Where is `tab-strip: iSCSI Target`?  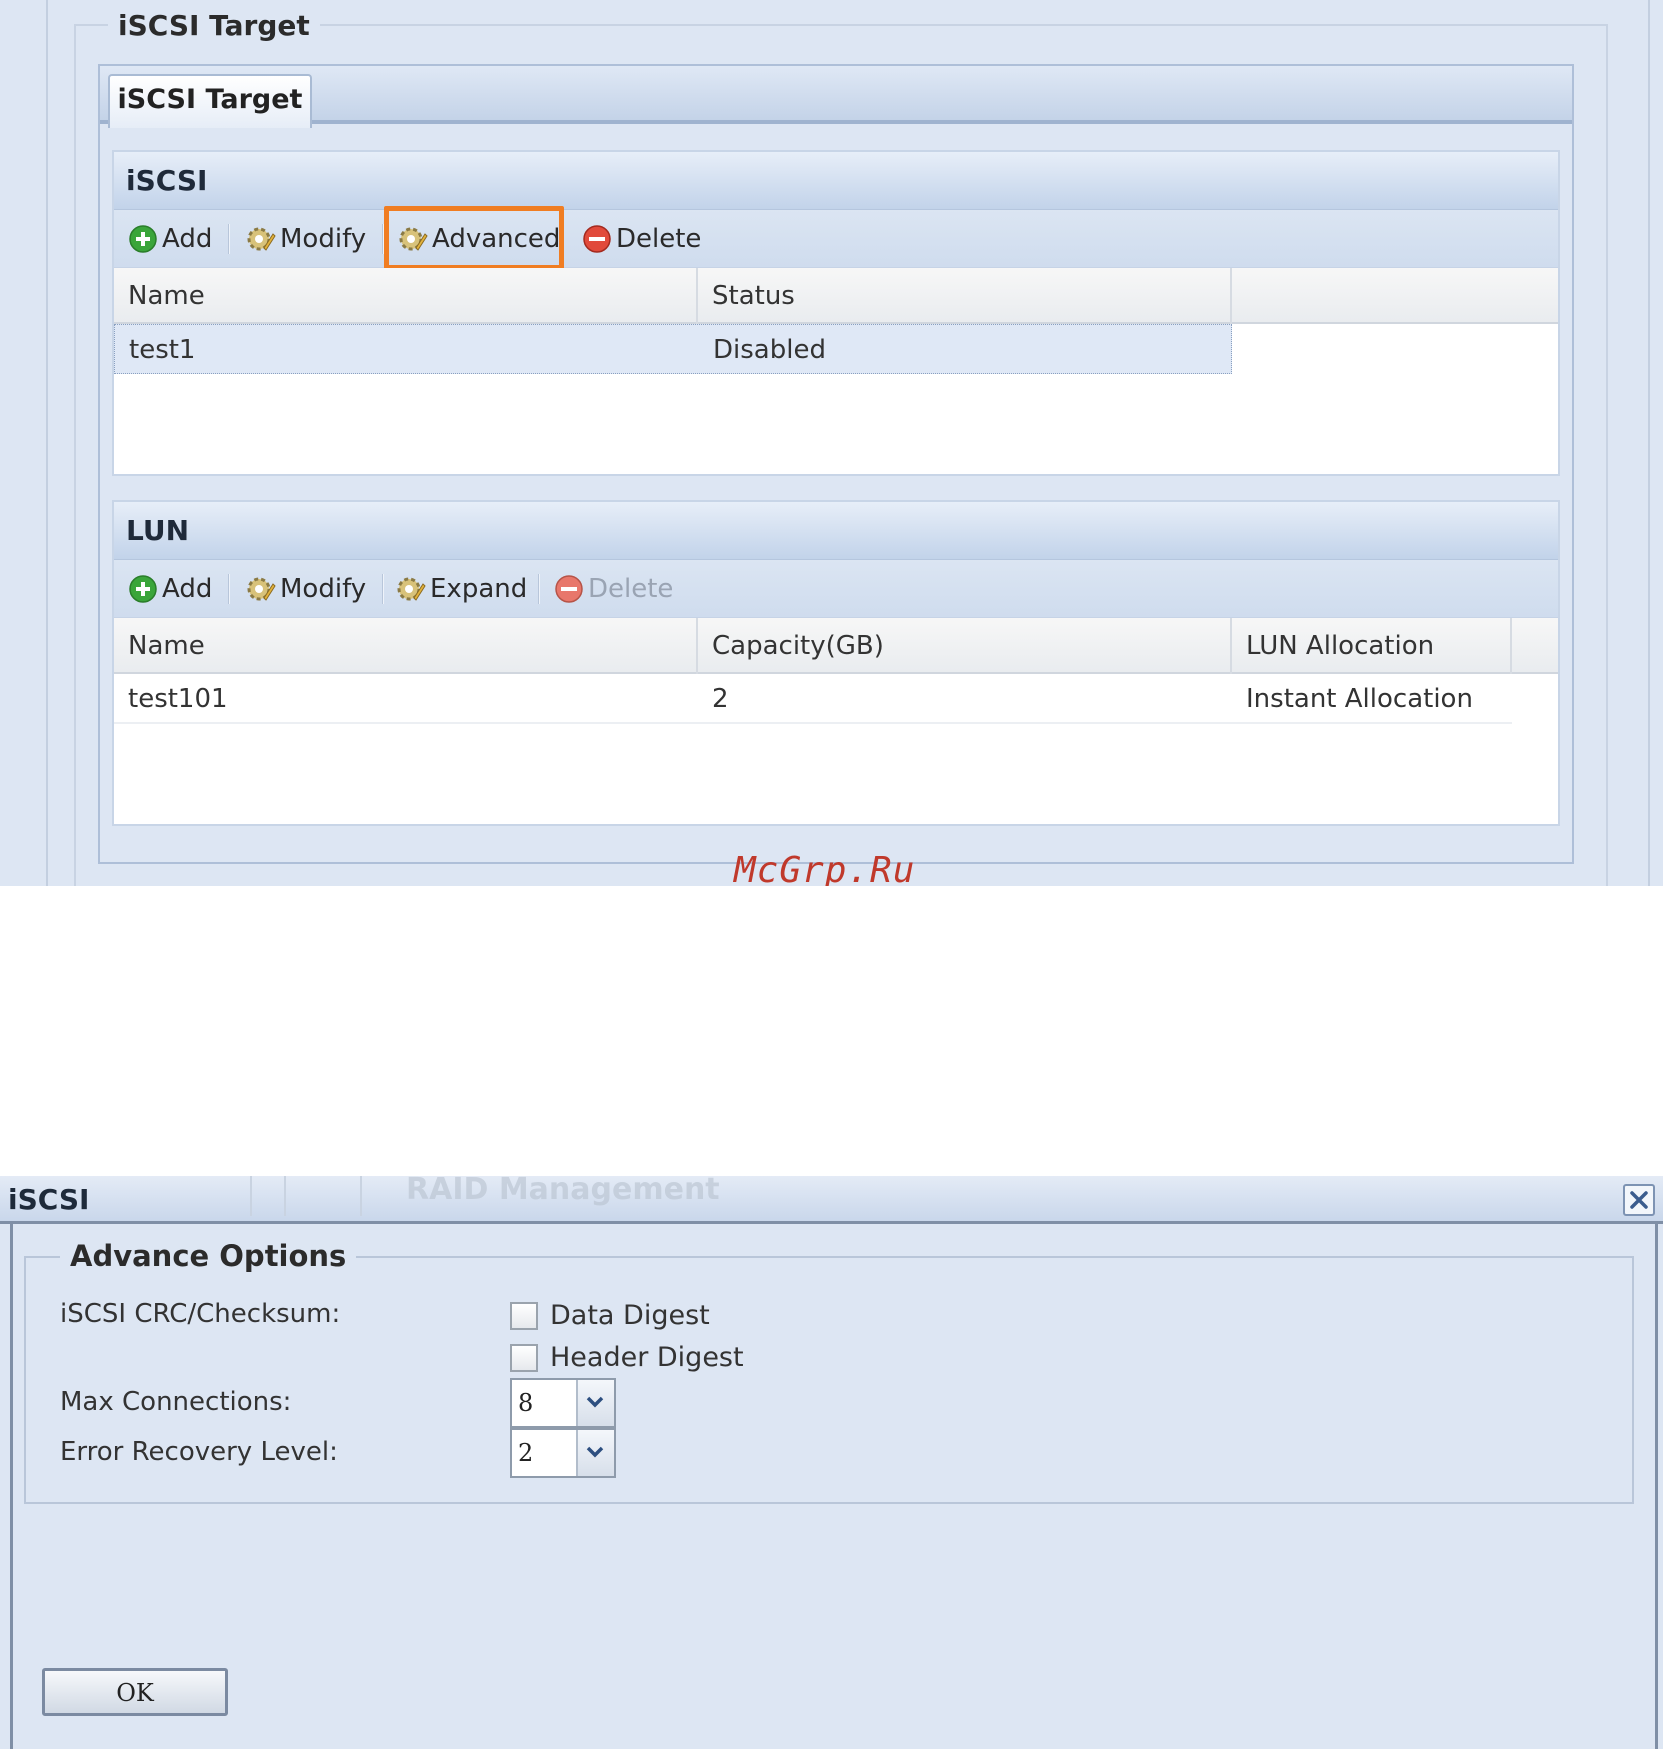 tab-strip: iSCSI Target is located at coordinates (836, 97).